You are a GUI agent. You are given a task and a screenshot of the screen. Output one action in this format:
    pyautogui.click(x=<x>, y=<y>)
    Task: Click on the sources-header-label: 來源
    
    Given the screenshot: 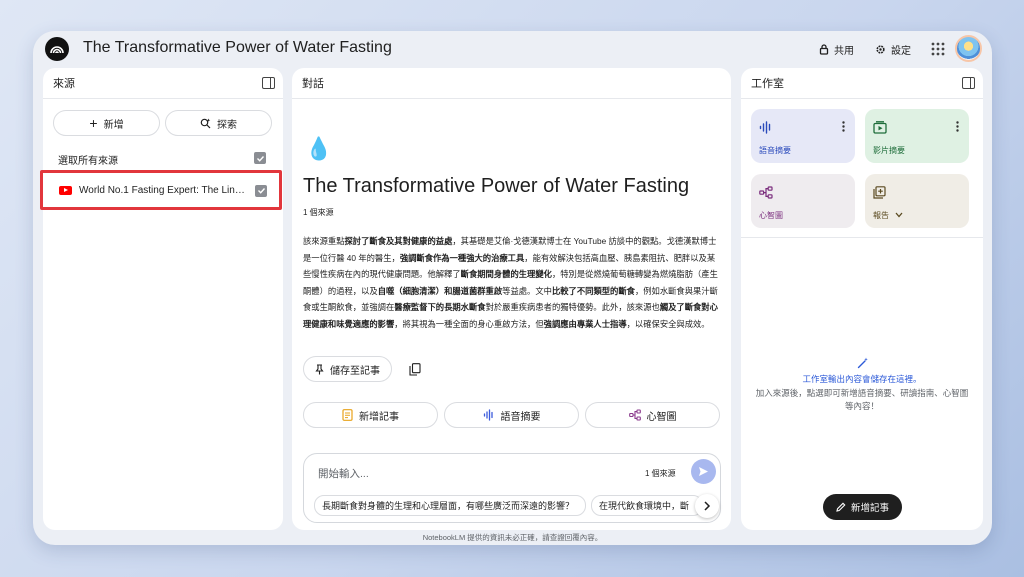 What is the action you would take?
    pyautogui.click(x=64, y=84)
    